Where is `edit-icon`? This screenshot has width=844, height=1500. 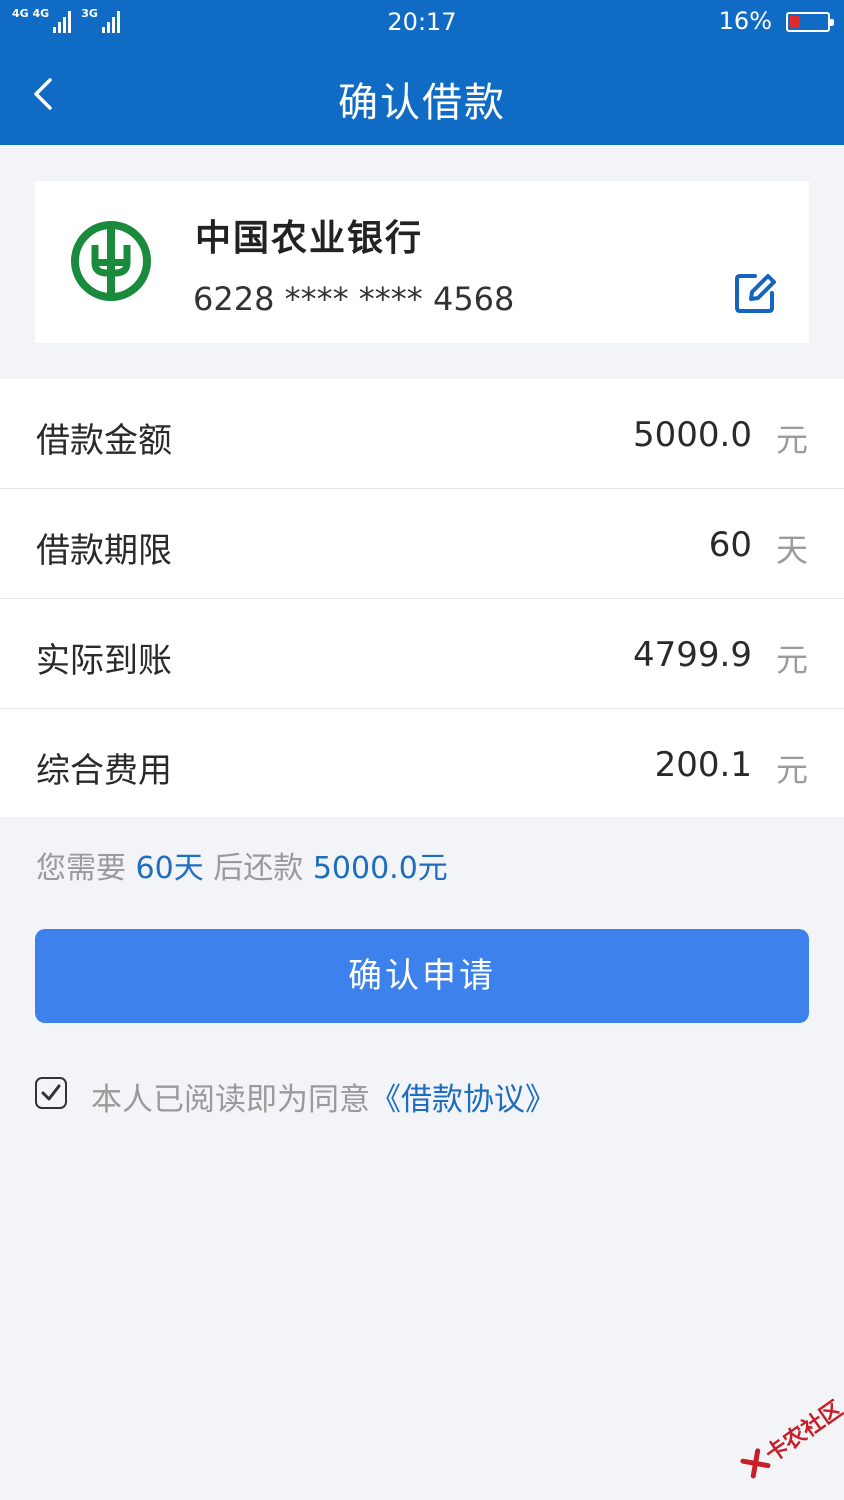
edit-icon is located at coordinates (755, 293).